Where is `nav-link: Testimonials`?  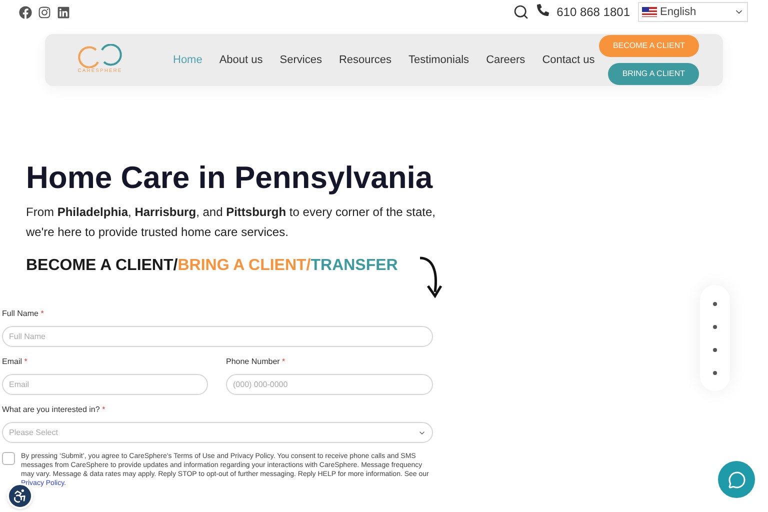 nav-link: Testimonials is located at coordinates (439, 60).